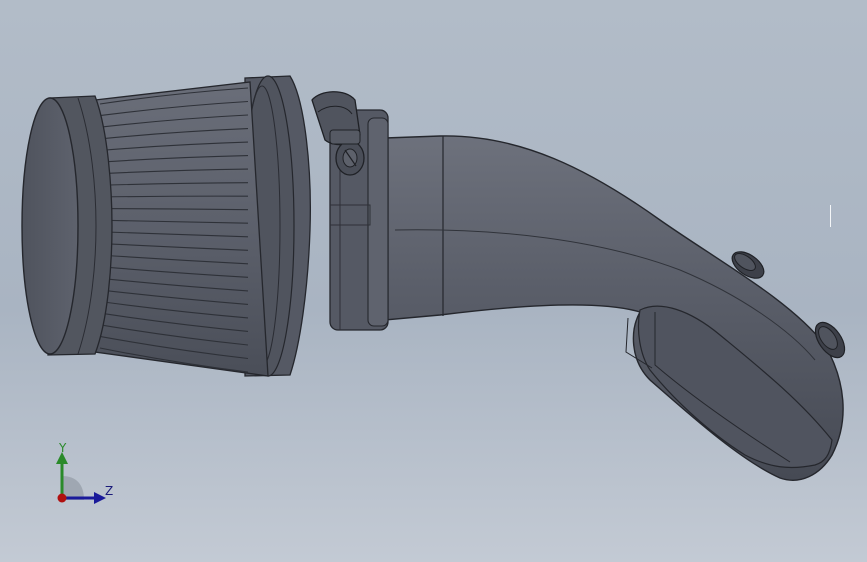 This screenshot has width=867, height=562. What do you see at coordinates (830, 216) in the screenshot?
I see `text-cursor-mark` at bounding box center [830, 216].